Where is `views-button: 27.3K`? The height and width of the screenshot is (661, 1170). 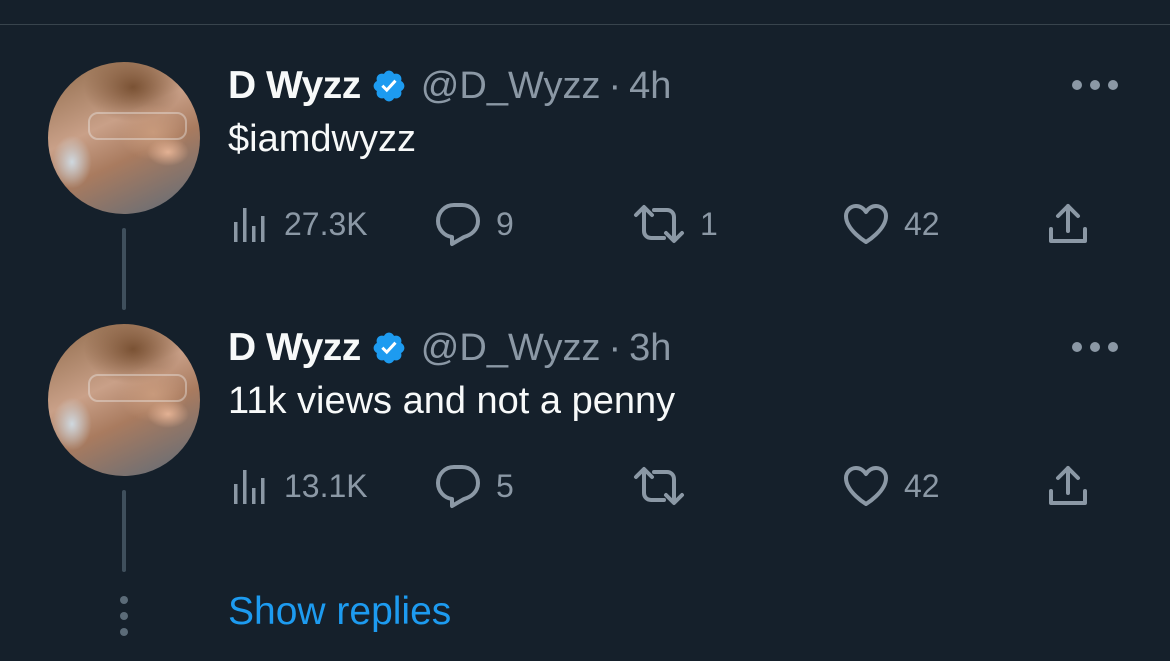 views-button: 27.3K is located at coordinates (300, 224).